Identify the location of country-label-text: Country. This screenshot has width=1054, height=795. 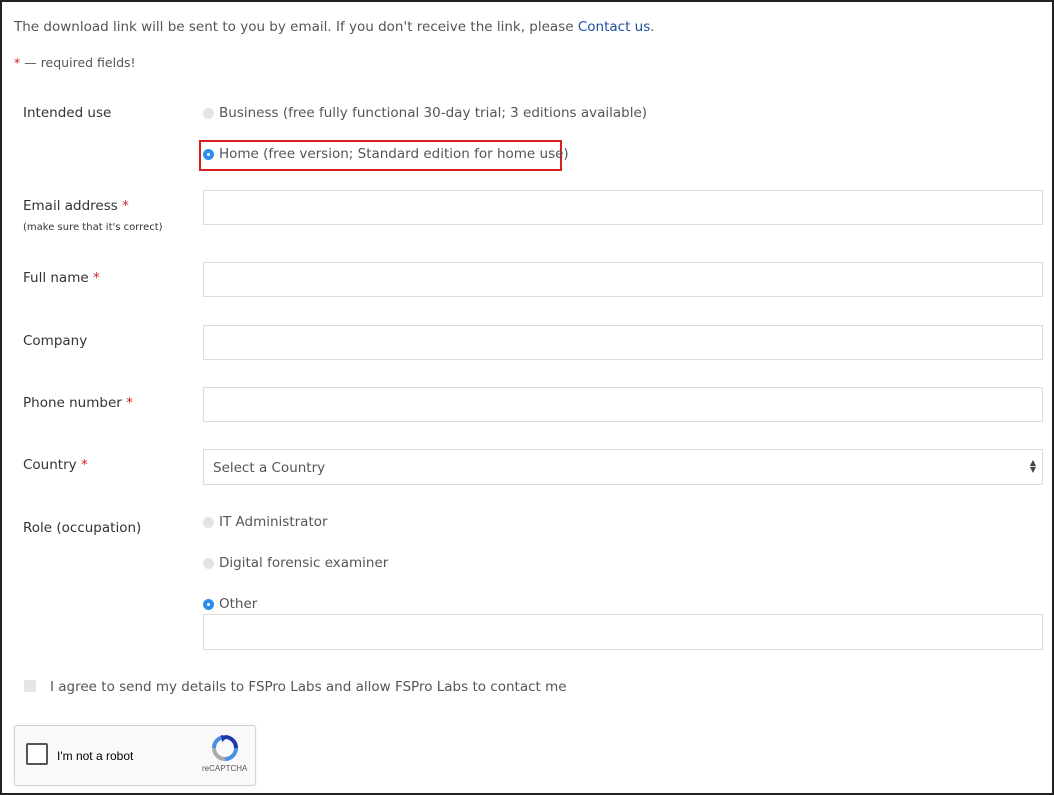
(50, 465).